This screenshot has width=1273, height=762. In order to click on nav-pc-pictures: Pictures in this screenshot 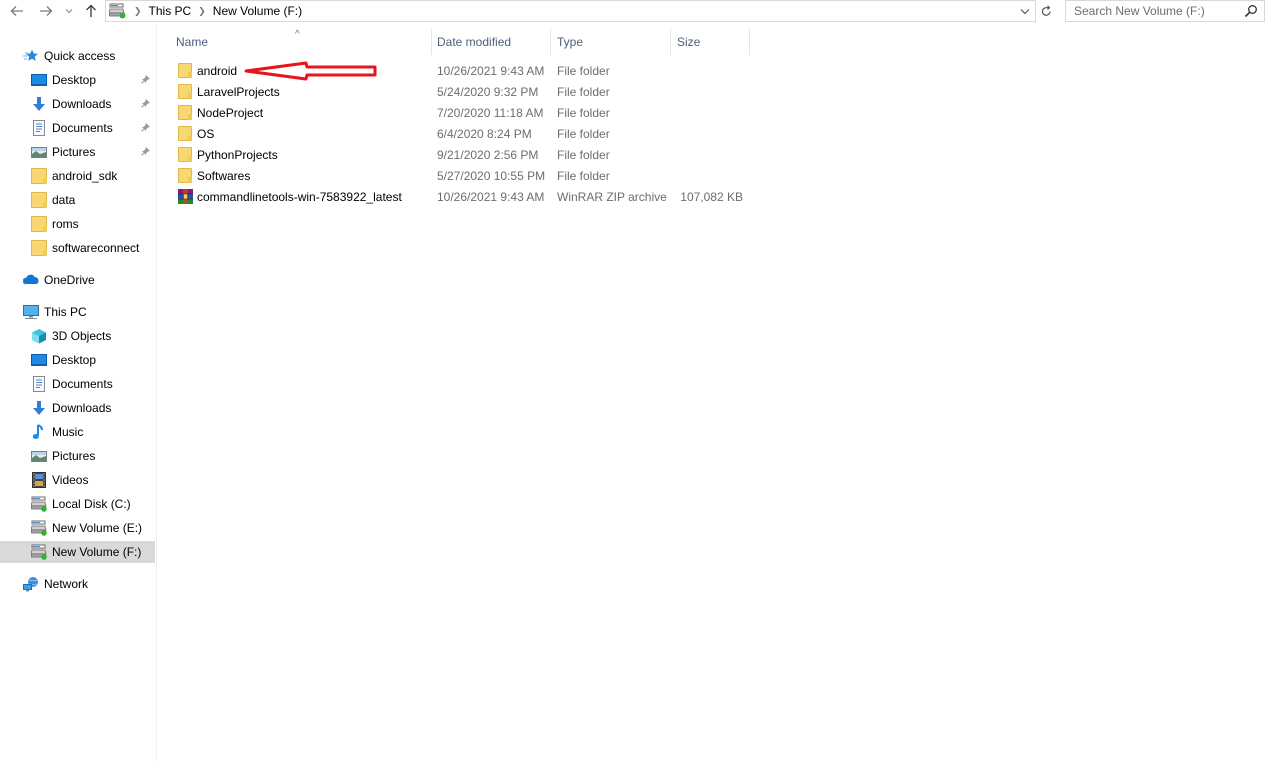, I will do `click(77, 456)`.